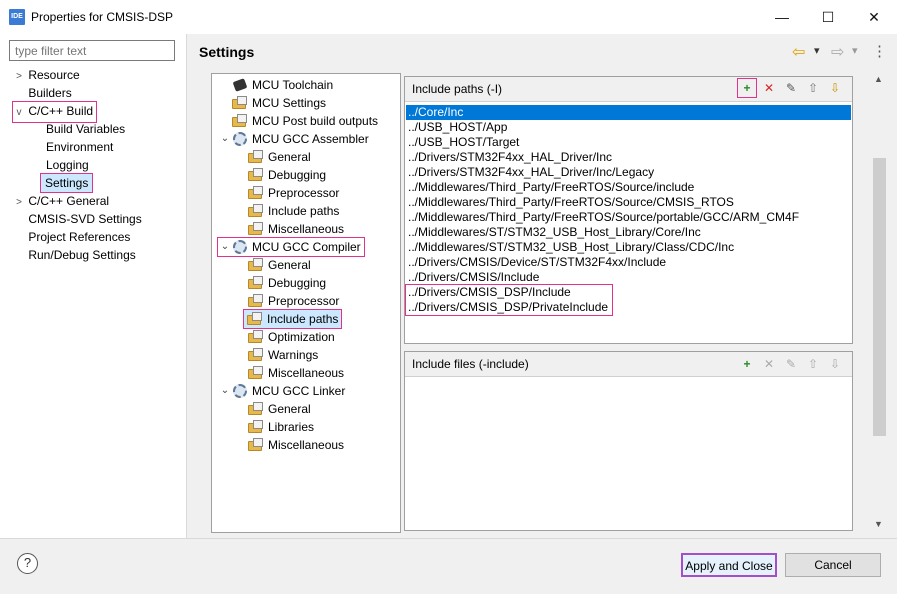 This screenshot has height=594, width=897. Describe the element at coordinates (833, 565) in the screenshot. I see `cancel-button: Cancel` at that location.